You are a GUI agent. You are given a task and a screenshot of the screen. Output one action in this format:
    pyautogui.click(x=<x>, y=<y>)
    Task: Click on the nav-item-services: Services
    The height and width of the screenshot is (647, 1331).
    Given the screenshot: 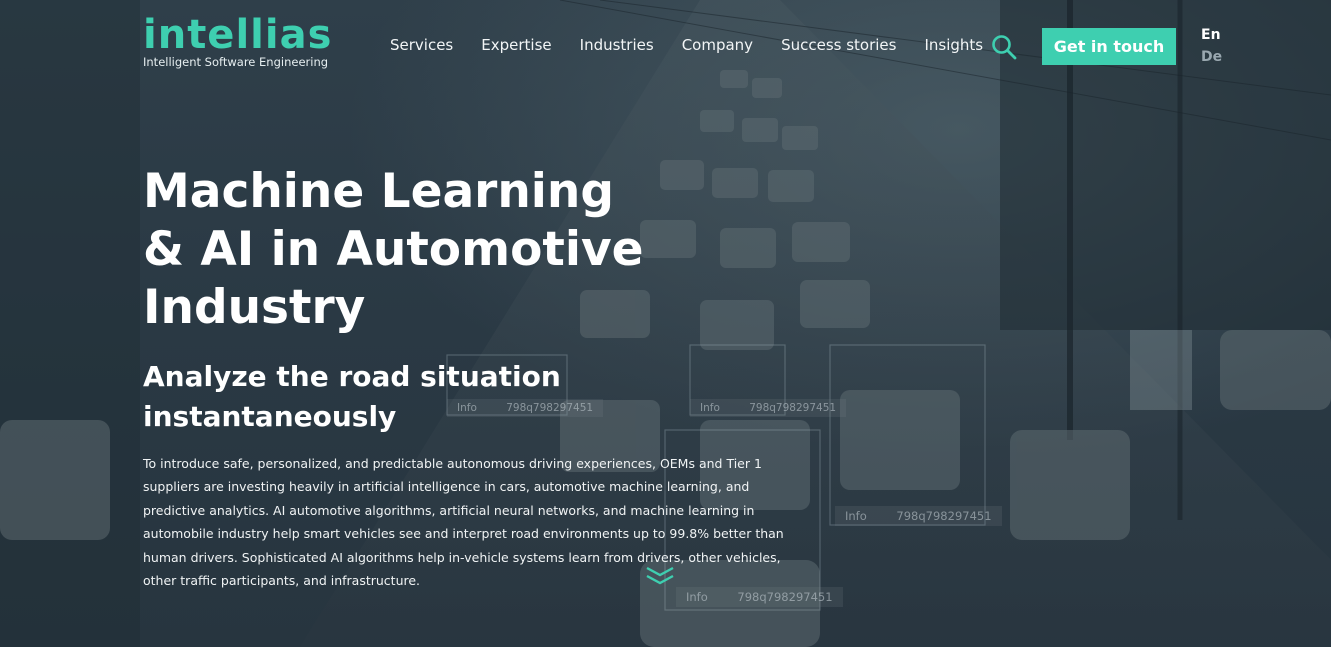 What is the action you would take?
    pyautogui.click(x=421, y=45)
    